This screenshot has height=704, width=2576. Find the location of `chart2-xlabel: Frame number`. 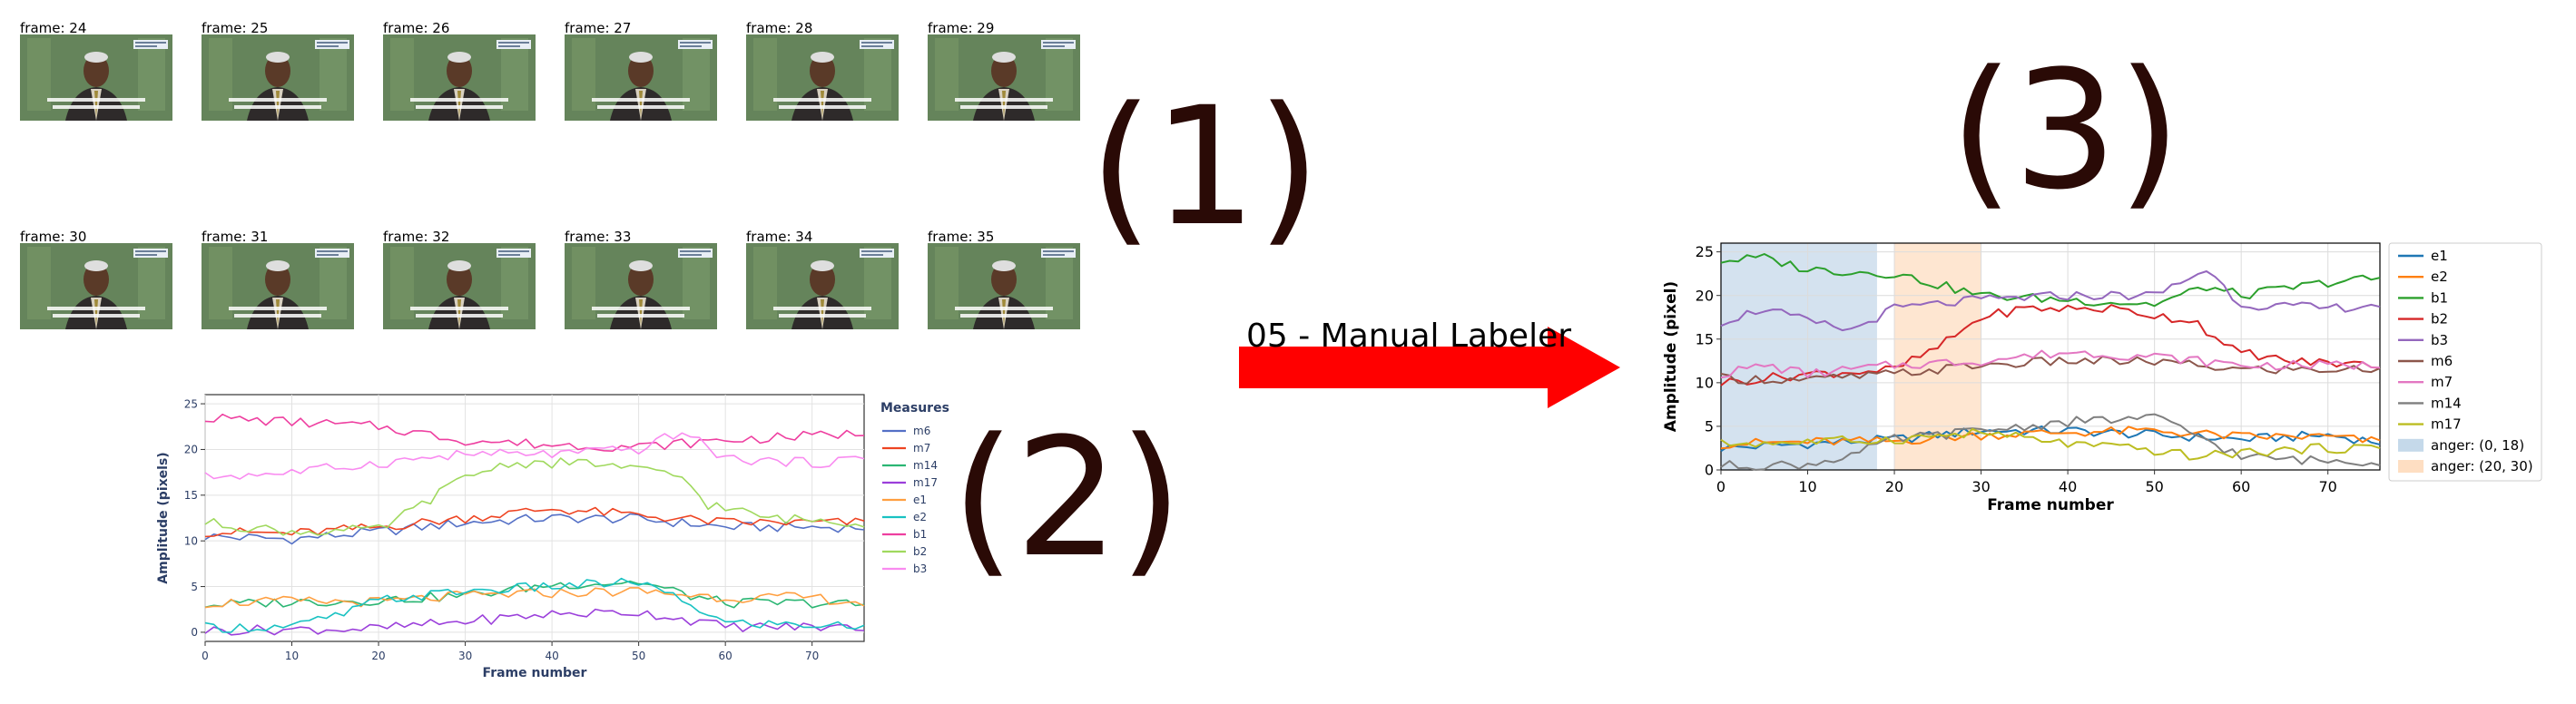

chart2-xlabel: Frame number is located at coordinates (535, 673).